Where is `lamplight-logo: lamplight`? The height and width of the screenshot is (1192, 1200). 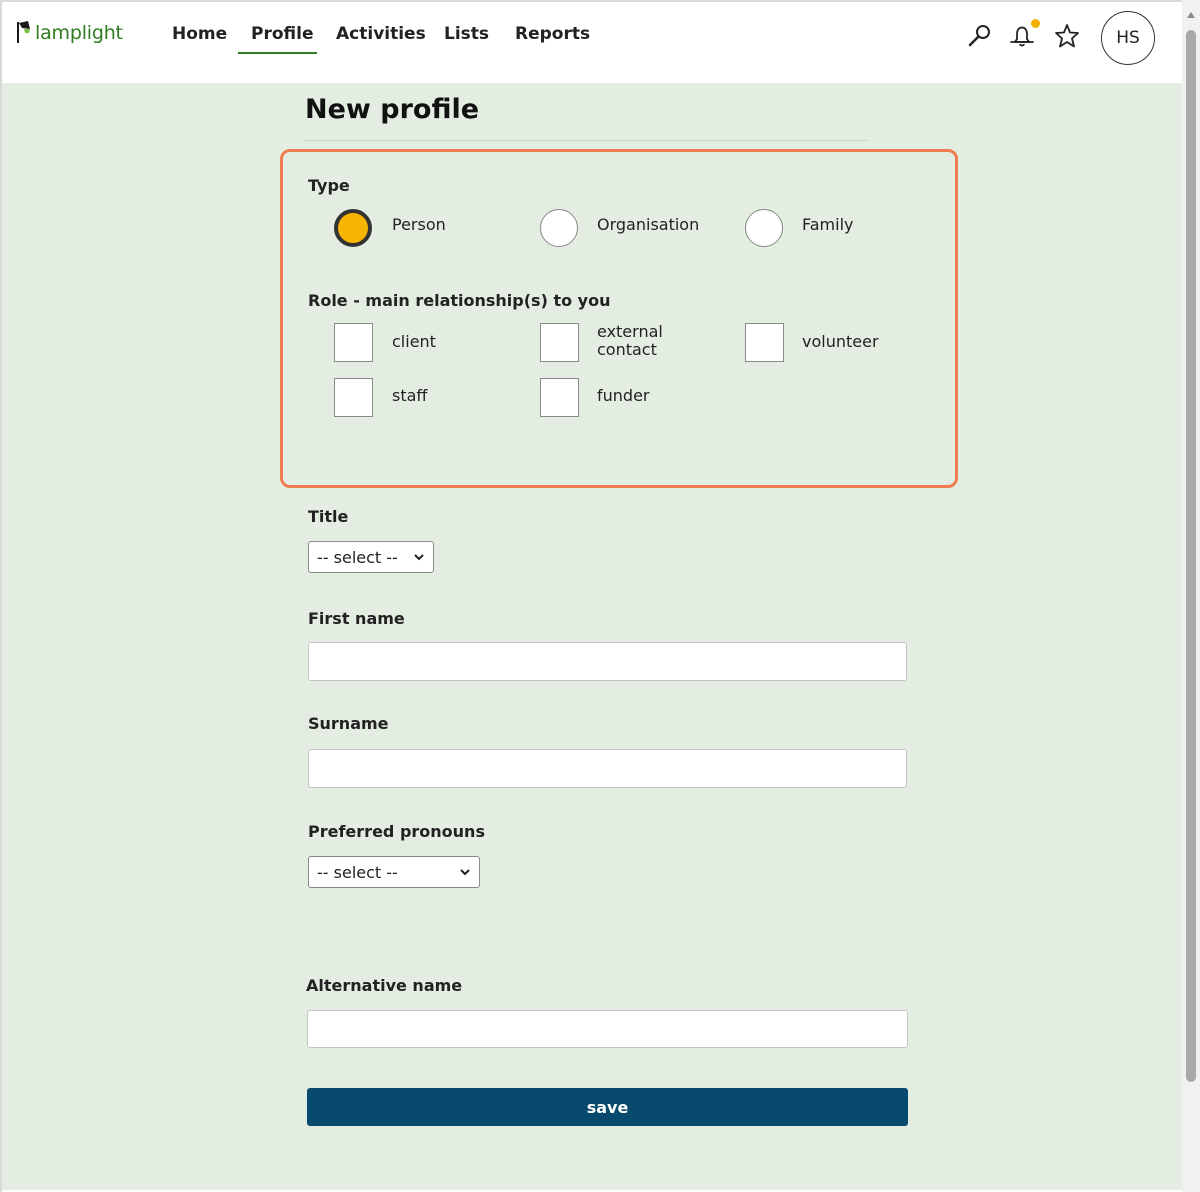 lamplight-logo: lamplight is located at coordinates (69, 32).